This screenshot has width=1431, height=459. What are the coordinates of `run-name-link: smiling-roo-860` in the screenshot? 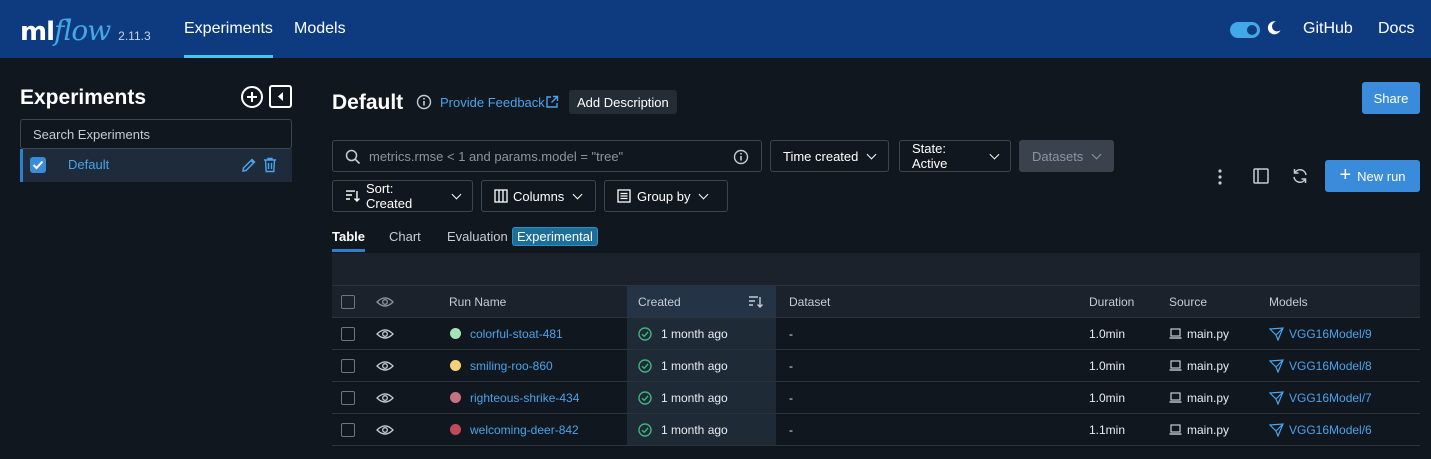 It's located at (511, 366).